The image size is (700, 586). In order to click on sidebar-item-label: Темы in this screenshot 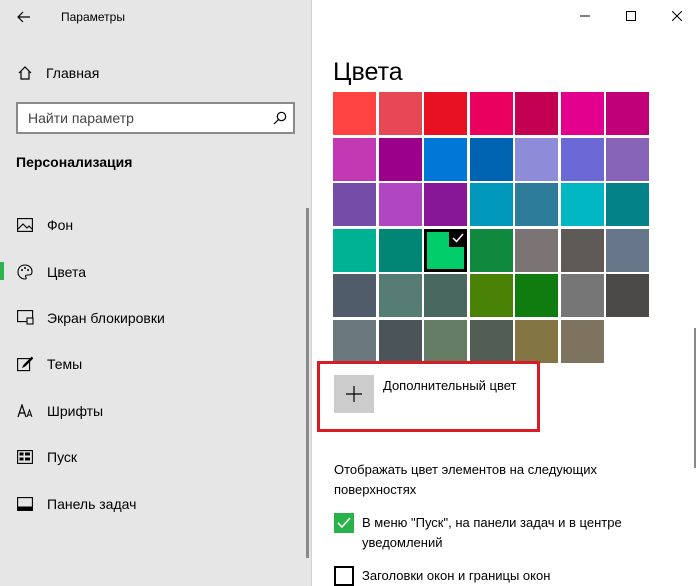, I will do `click(65, 364)`.